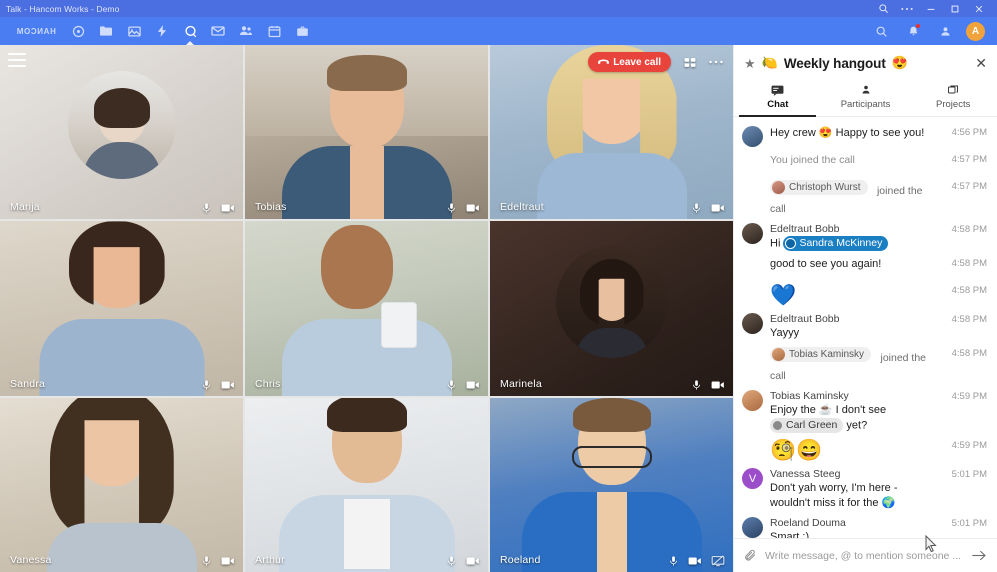  Describe the element at coordinates (366, 484) in the screenshot. I see `participant-tile: Arthur` at that location.